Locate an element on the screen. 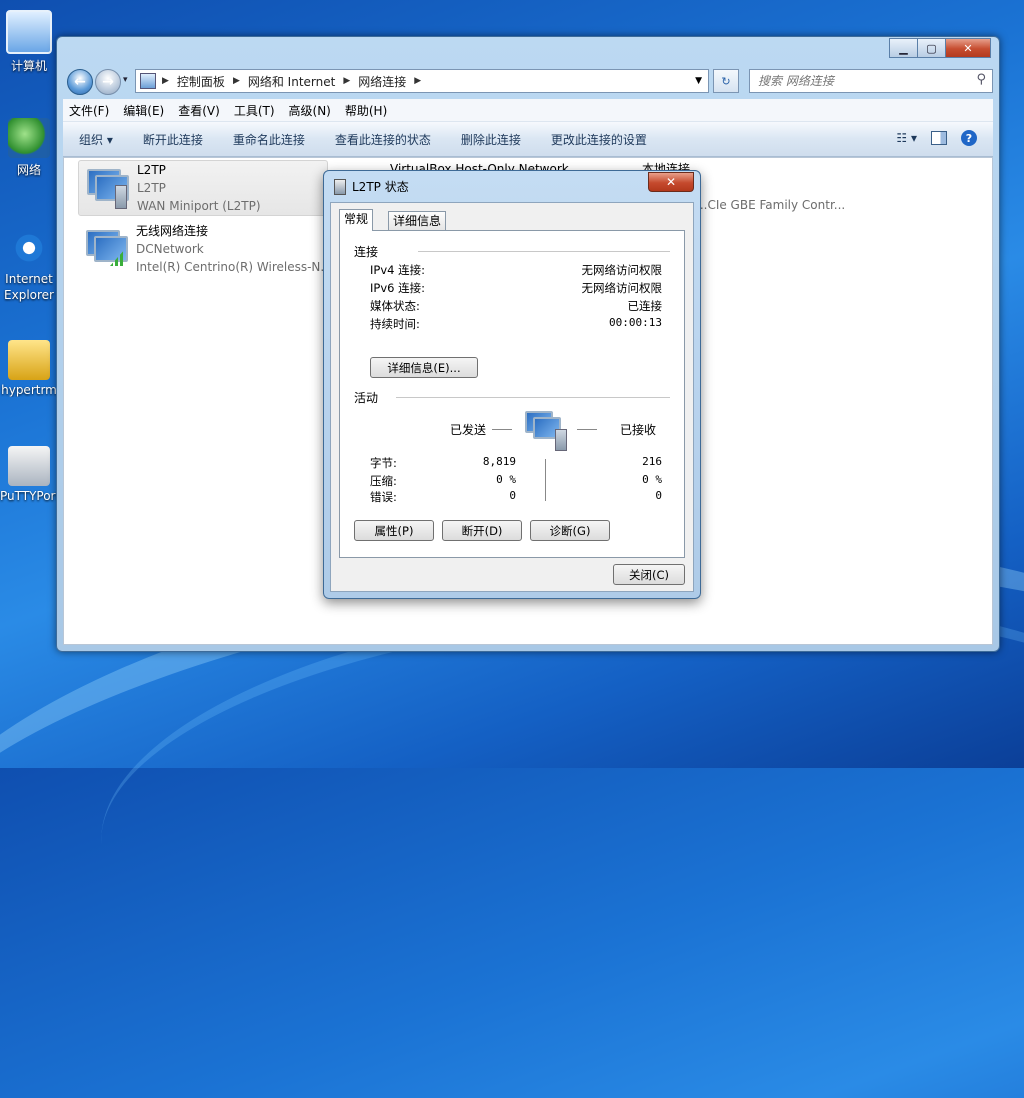 The image size is (1024, 1098). desktop-icon-label: 网络 is located at coordinates (28, 170).